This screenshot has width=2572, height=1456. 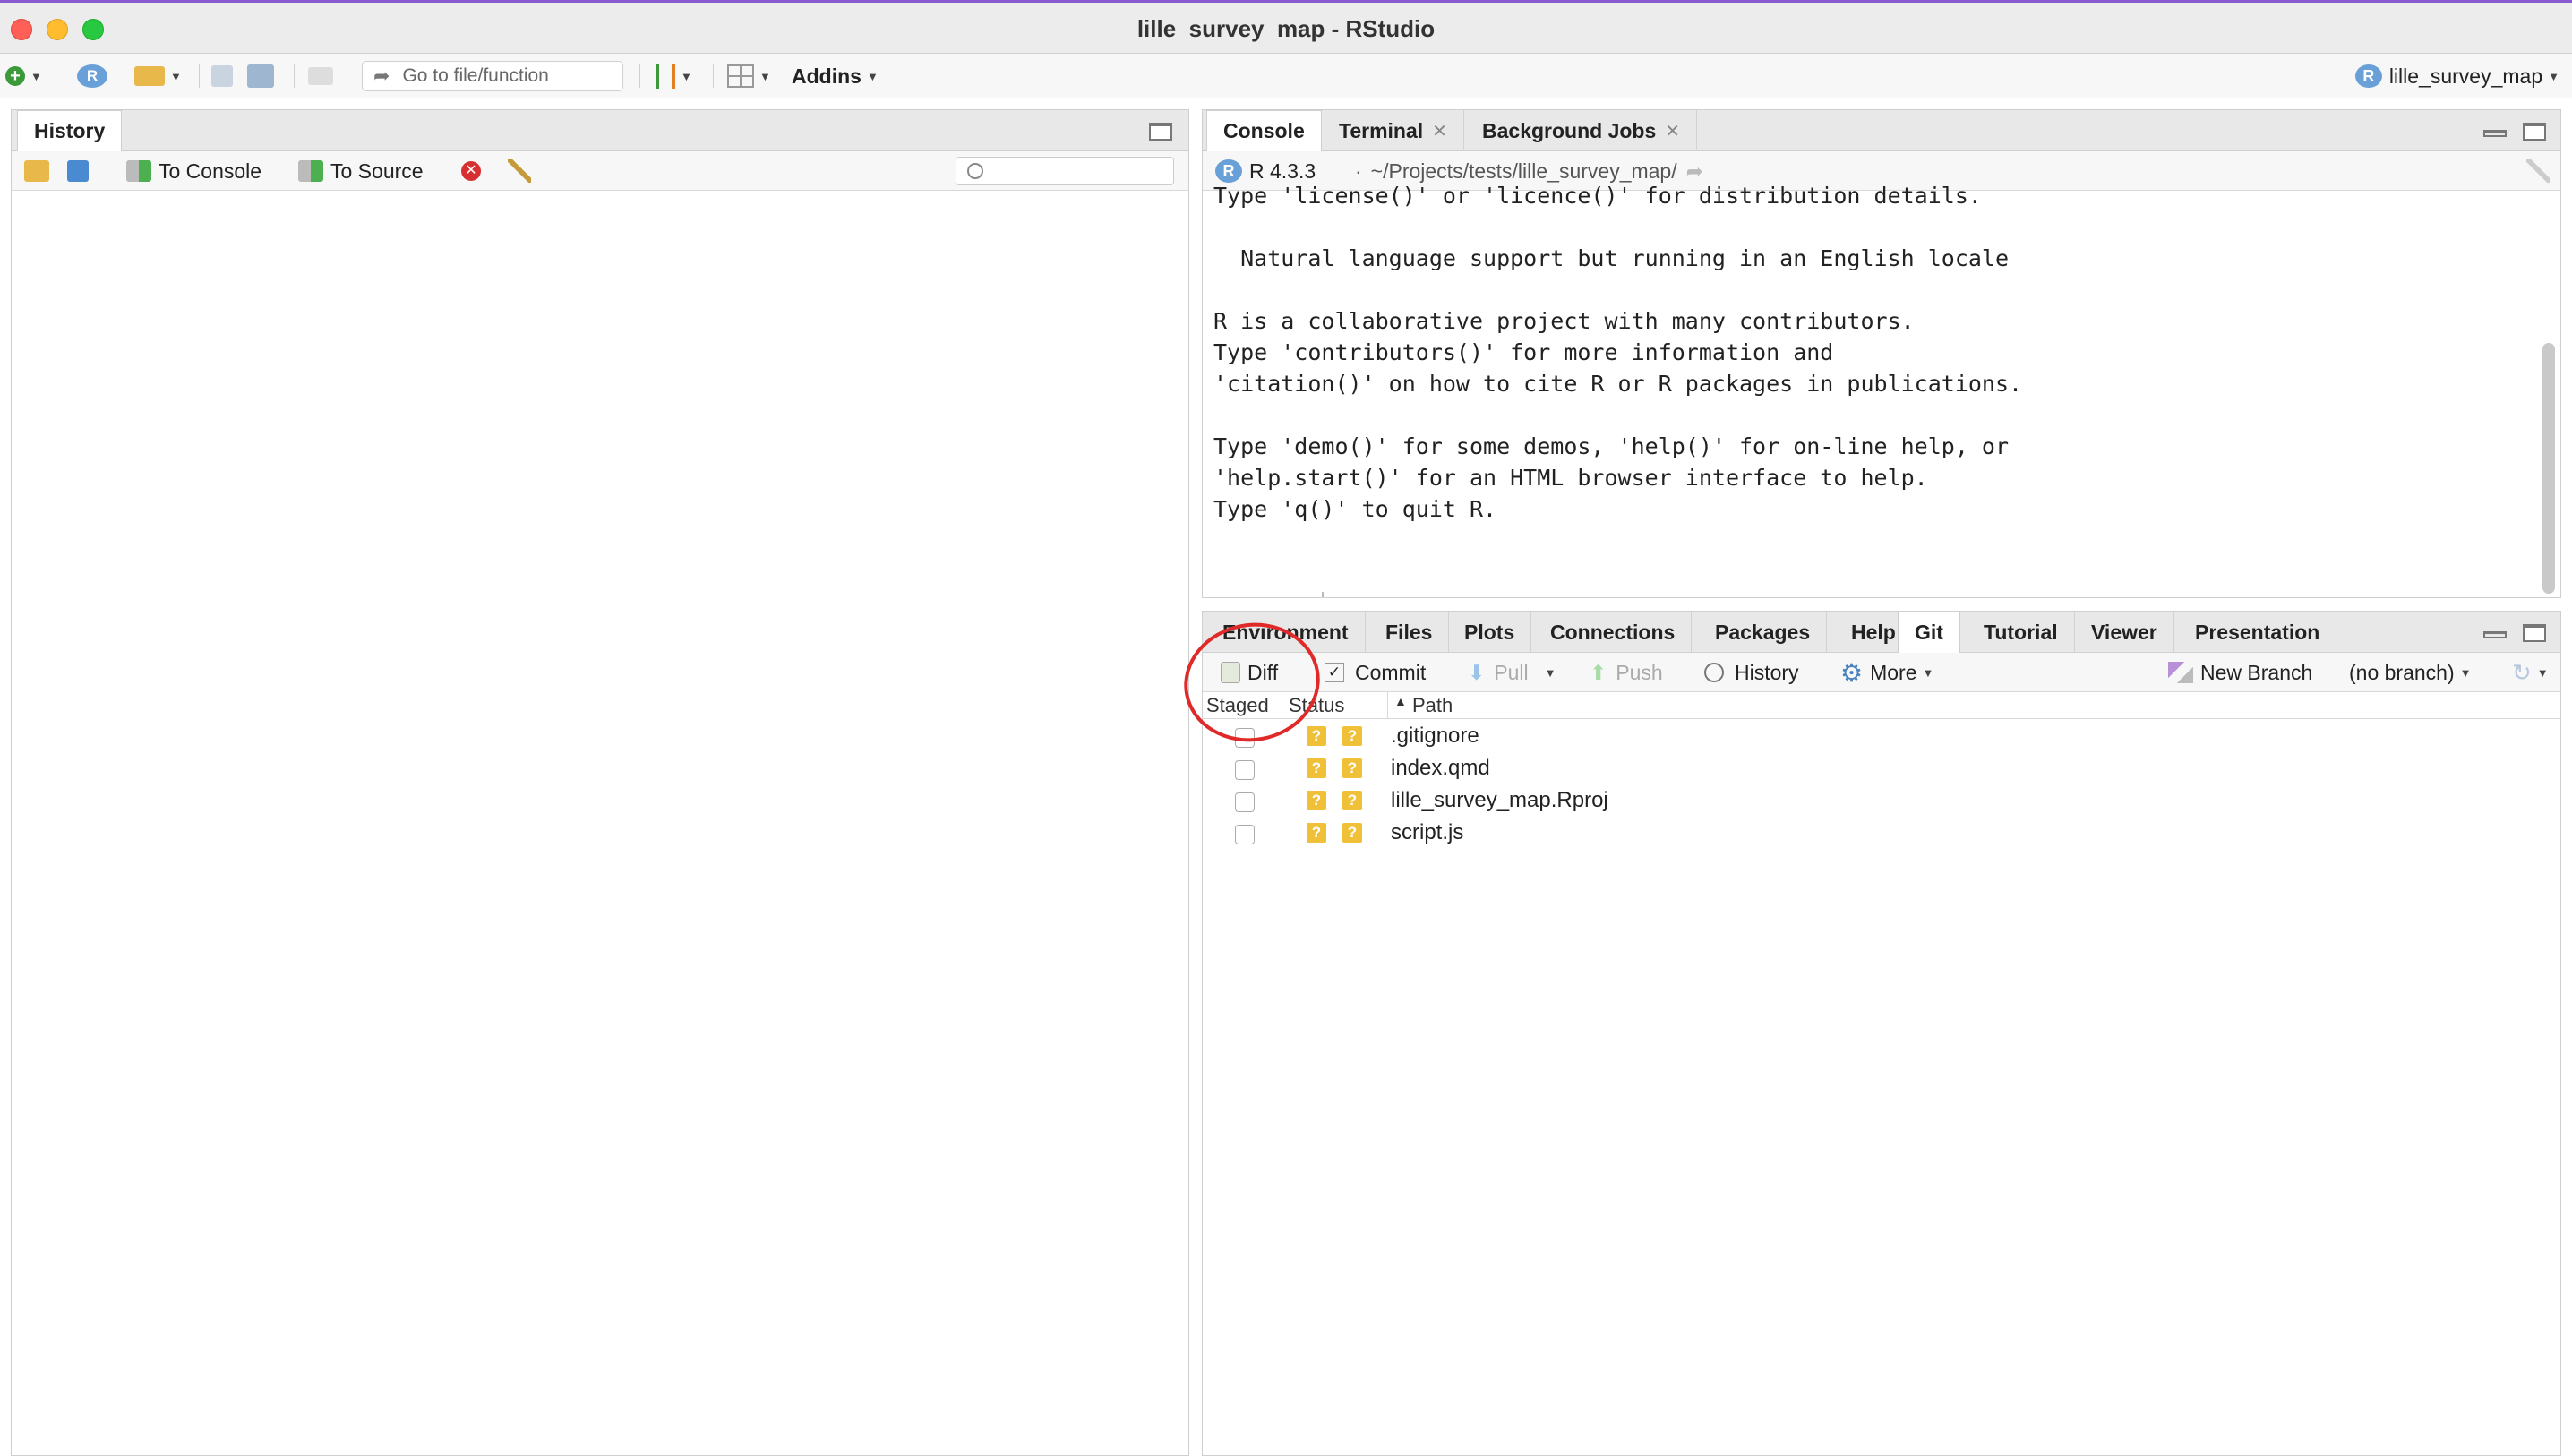 I want to click on console-prompt: >, so click(x=1301, y=593).